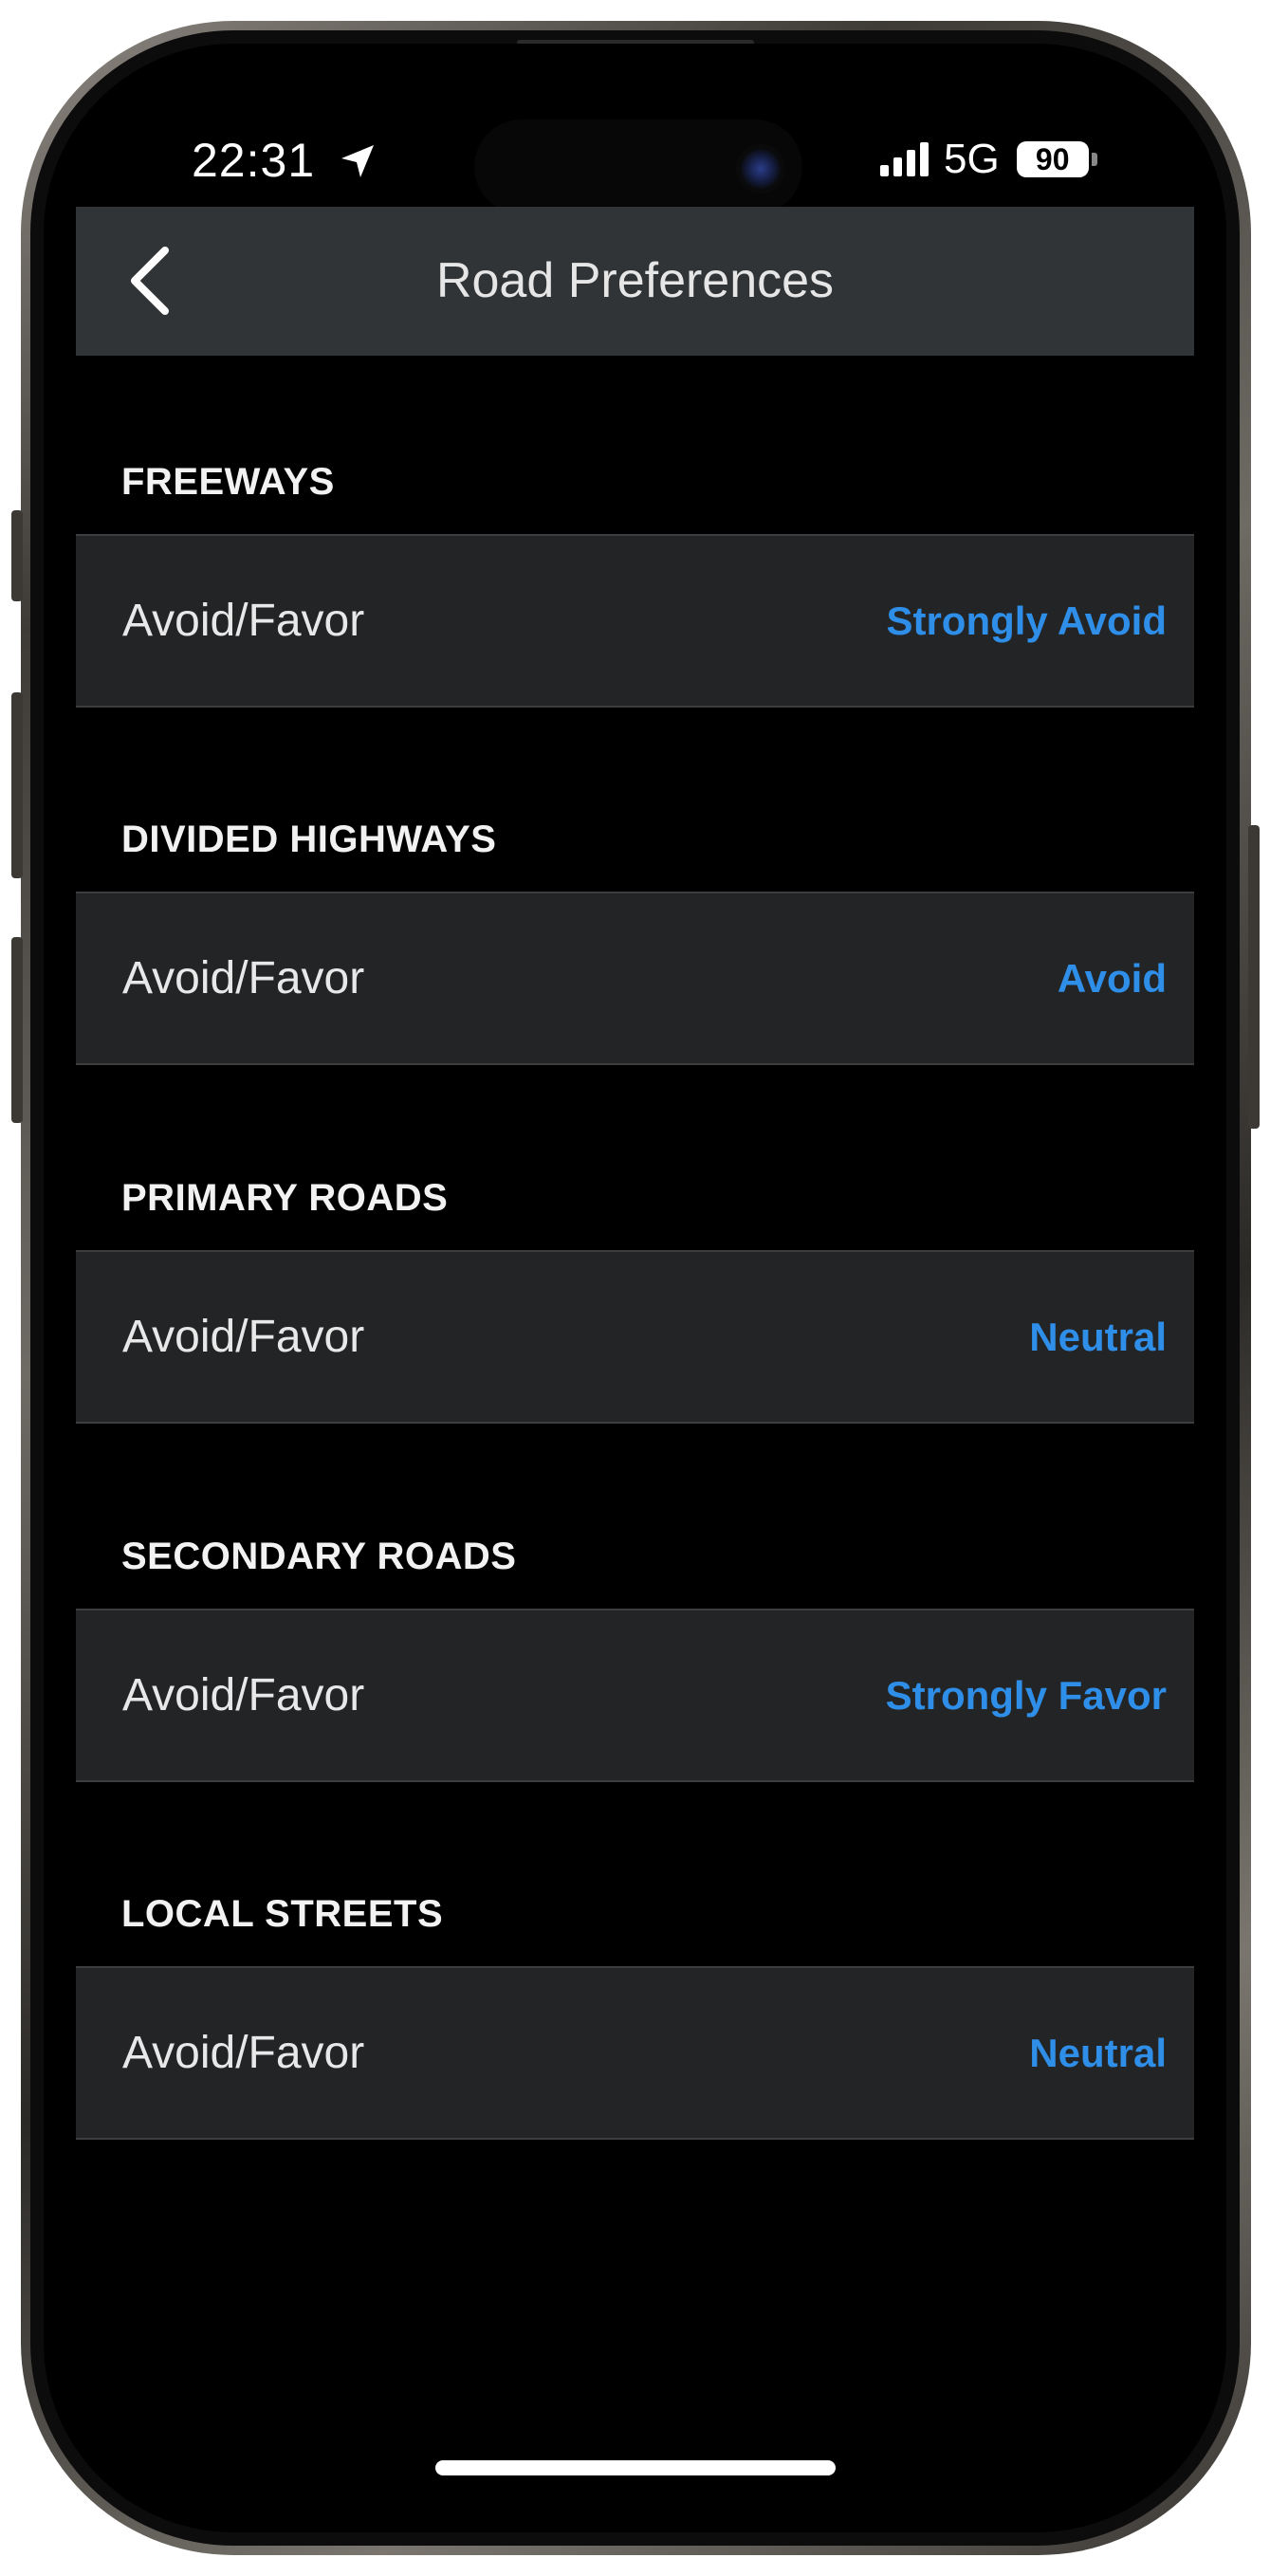 The width and height of the screenshot is (1270, 2576). I want to click on battery-icon: 90, so click(1056, 159).